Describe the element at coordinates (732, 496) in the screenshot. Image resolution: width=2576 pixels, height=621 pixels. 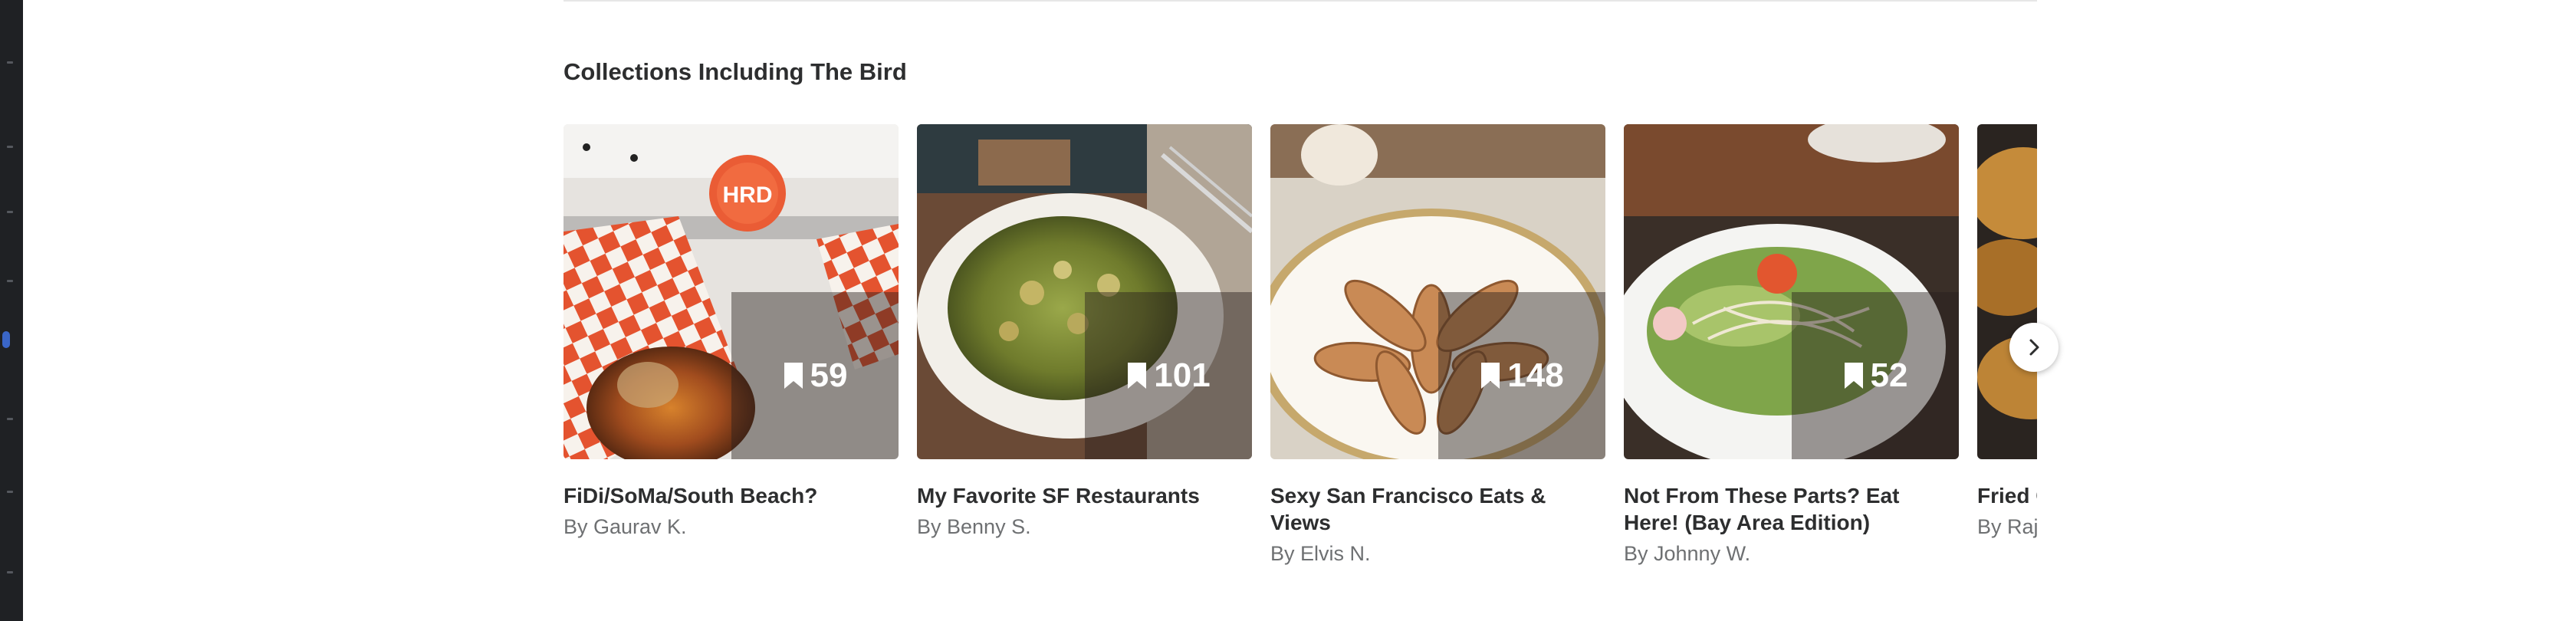
I see `collection-title: FiDi/SoMa/South Beach?` at that location.